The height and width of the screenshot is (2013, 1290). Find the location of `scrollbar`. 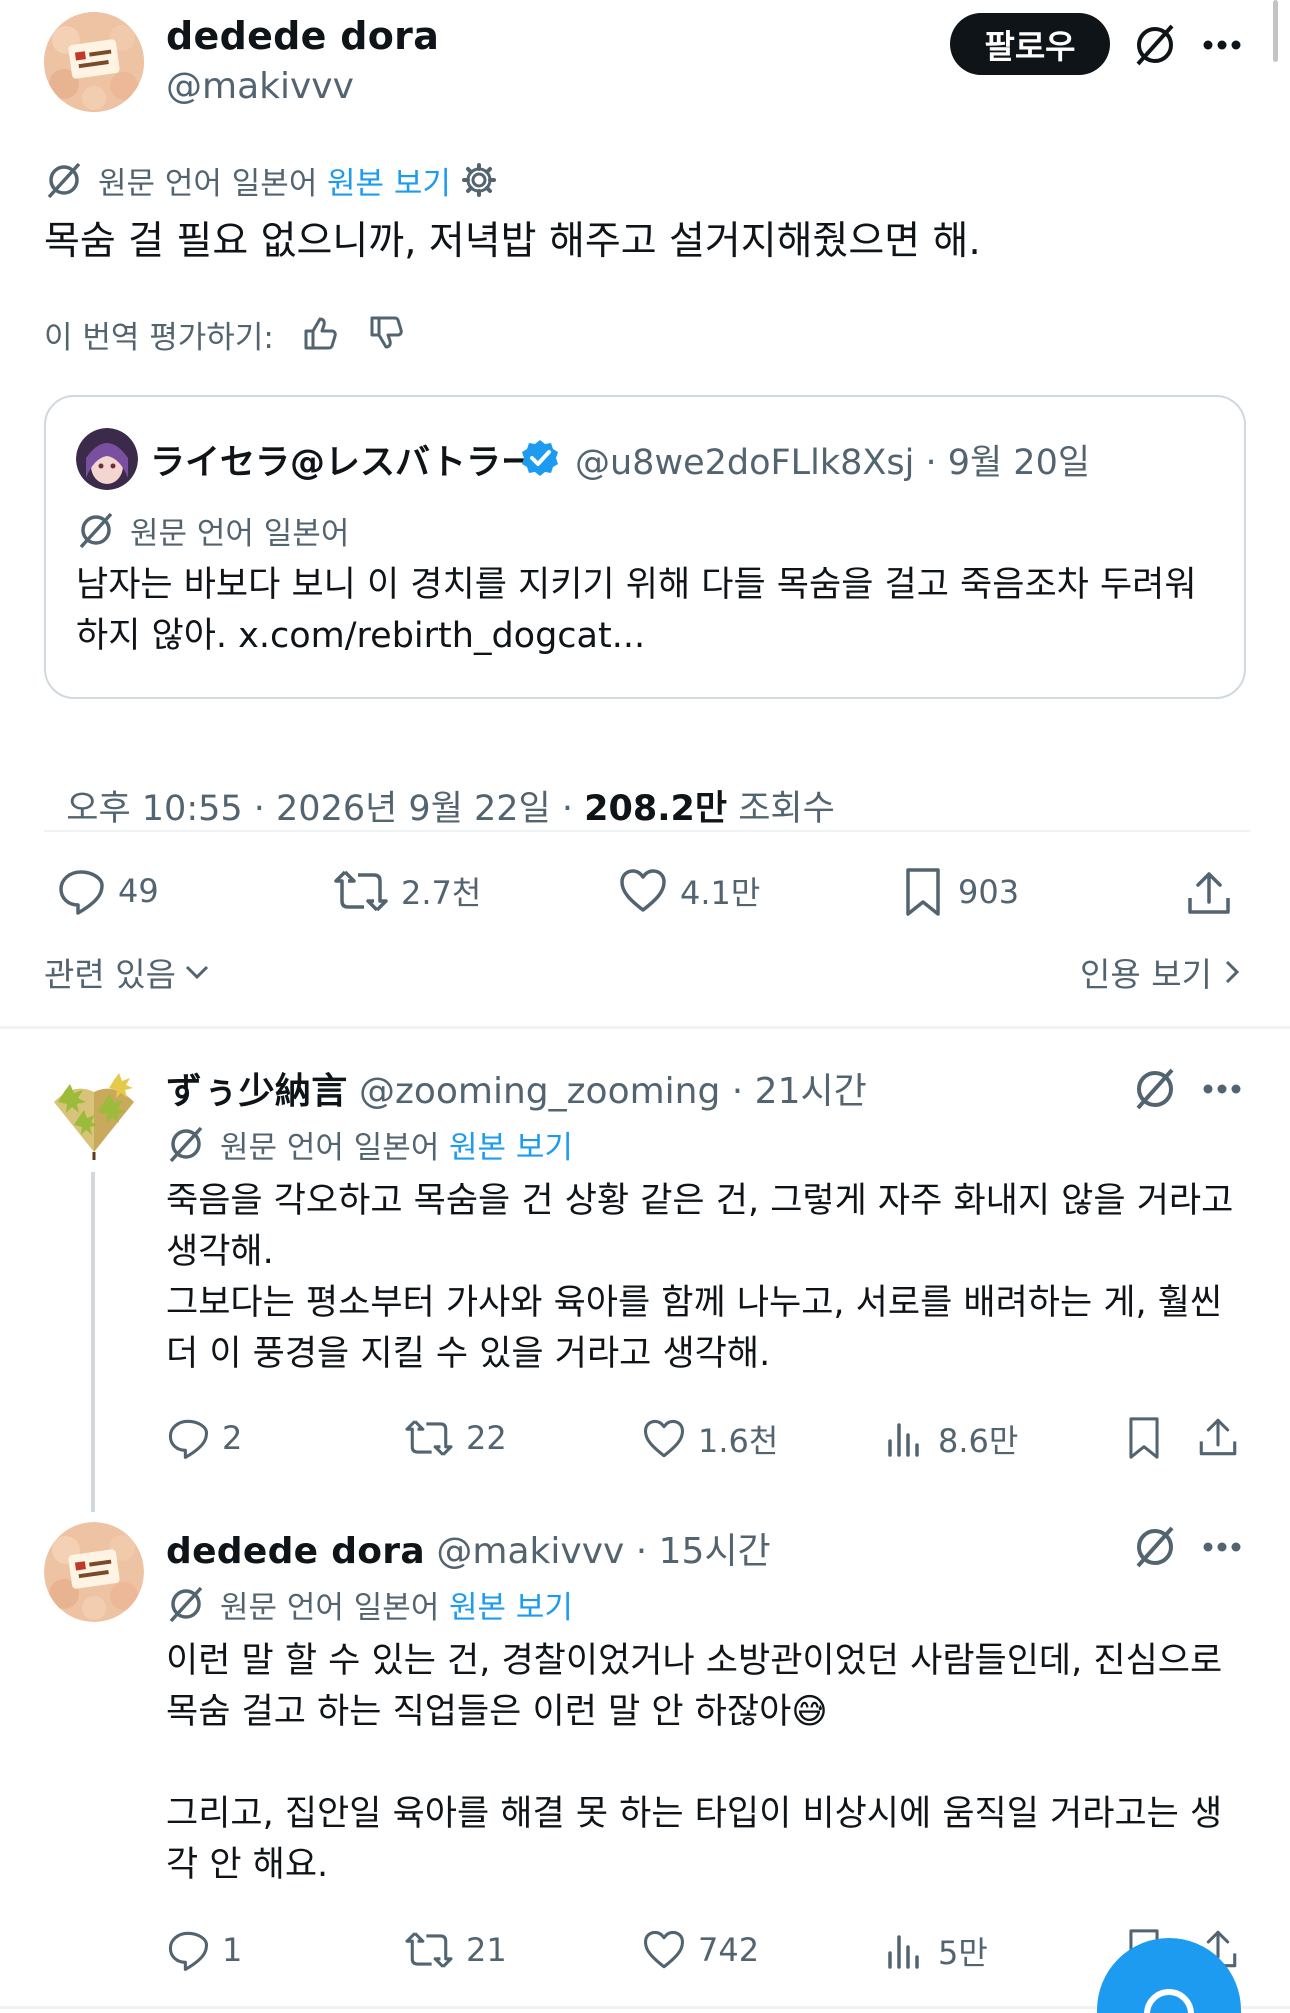

scrollbar is located at coordinates (1275, 31).